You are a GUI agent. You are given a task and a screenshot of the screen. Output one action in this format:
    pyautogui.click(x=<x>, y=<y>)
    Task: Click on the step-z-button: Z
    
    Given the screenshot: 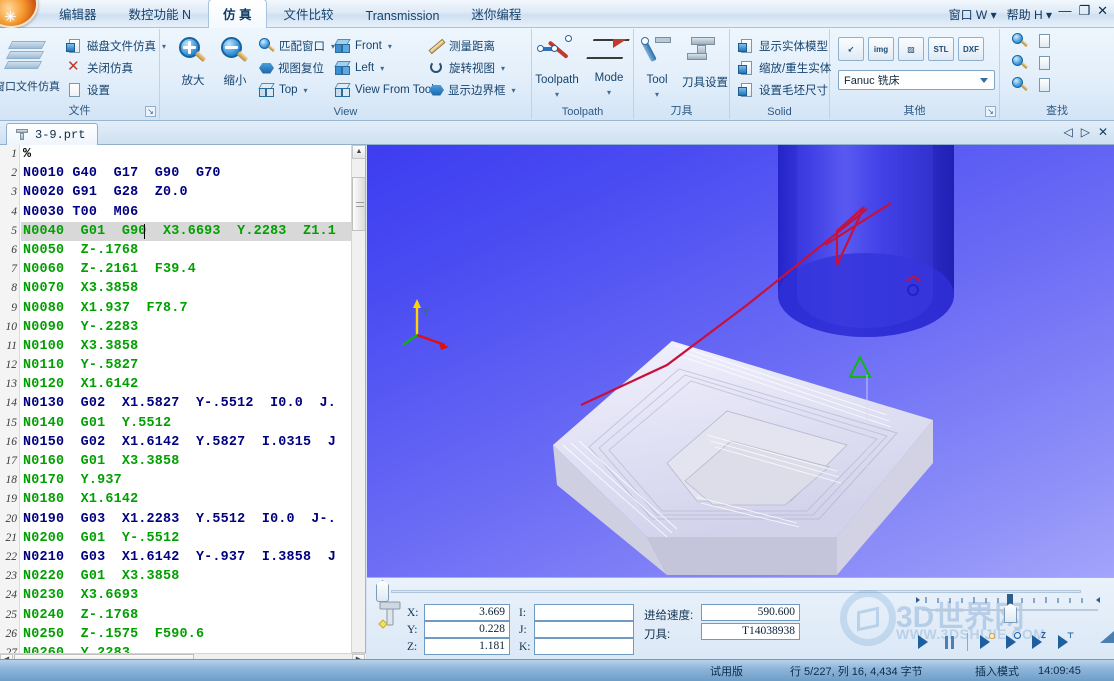 What is the action you would take?
    pyautogui.click(x=1037, y=641)
    